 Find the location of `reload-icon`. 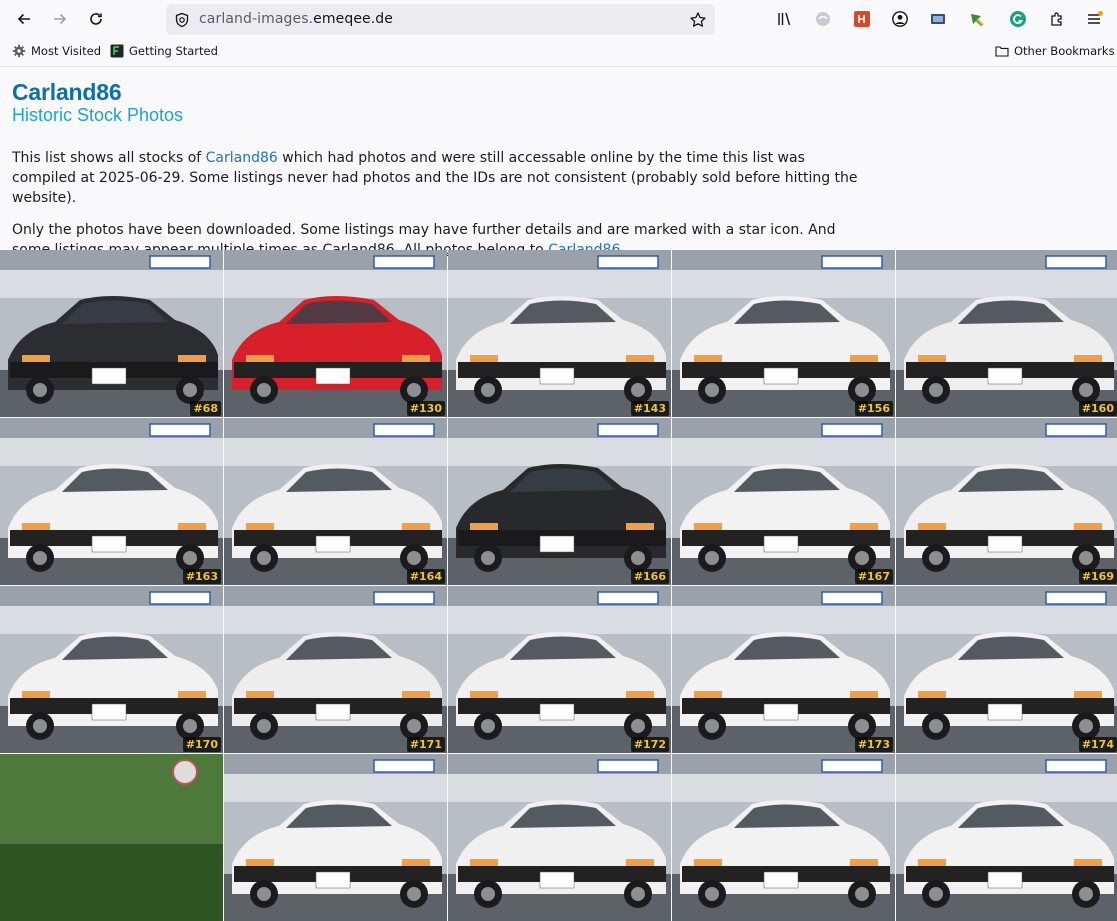

reload-icon is located at coordinates (96, 19).